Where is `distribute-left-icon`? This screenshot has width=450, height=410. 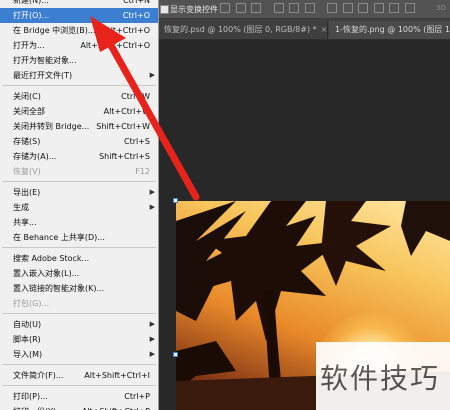
distribute-left-icon is located at coordinates (378, 8).